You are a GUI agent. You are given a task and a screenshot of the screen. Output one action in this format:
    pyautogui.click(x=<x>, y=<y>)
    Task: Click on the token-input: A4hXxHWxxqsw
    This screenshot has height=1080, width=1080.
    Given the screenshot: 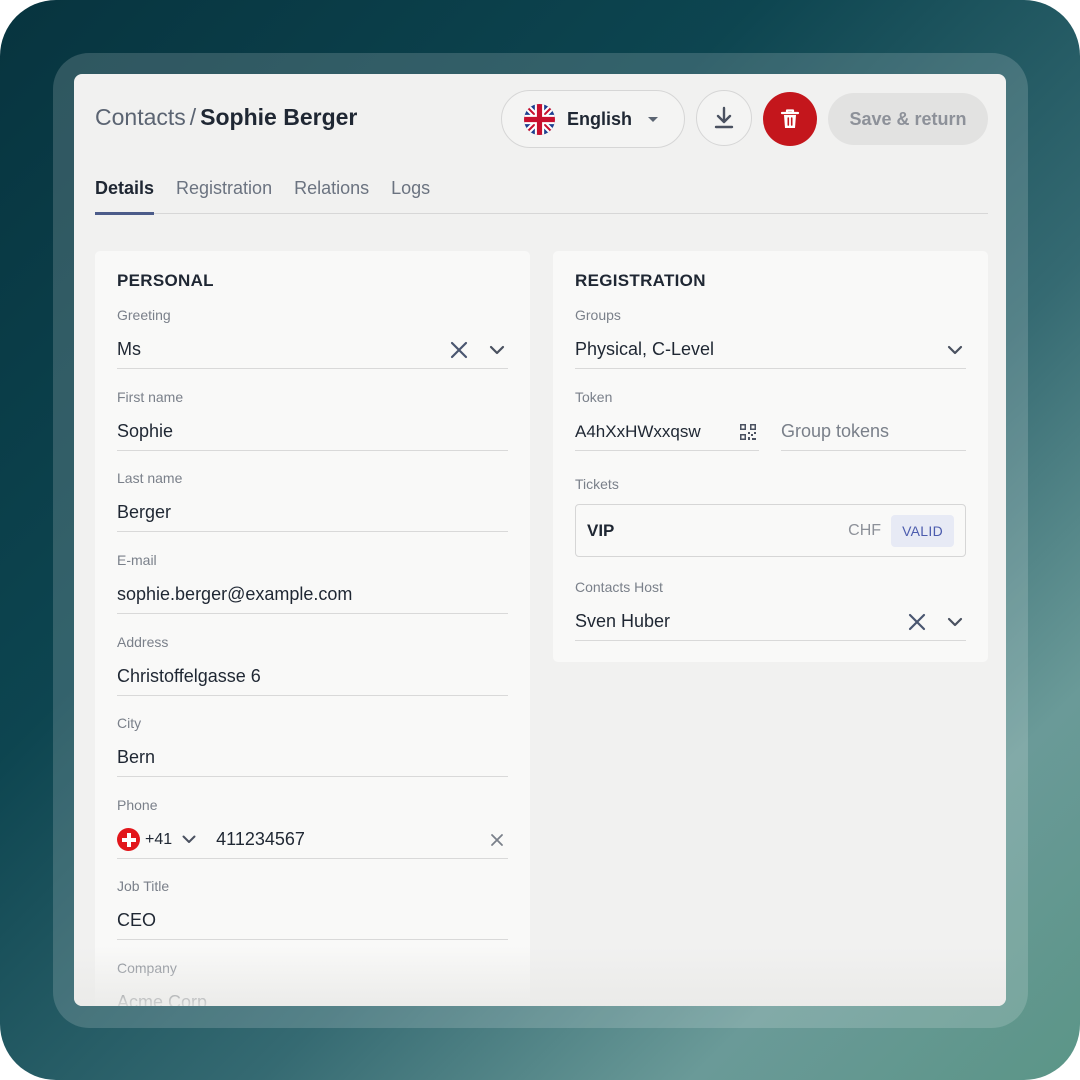 What is the action you would take?
    pyautogui.click(x=667, y=432)
    